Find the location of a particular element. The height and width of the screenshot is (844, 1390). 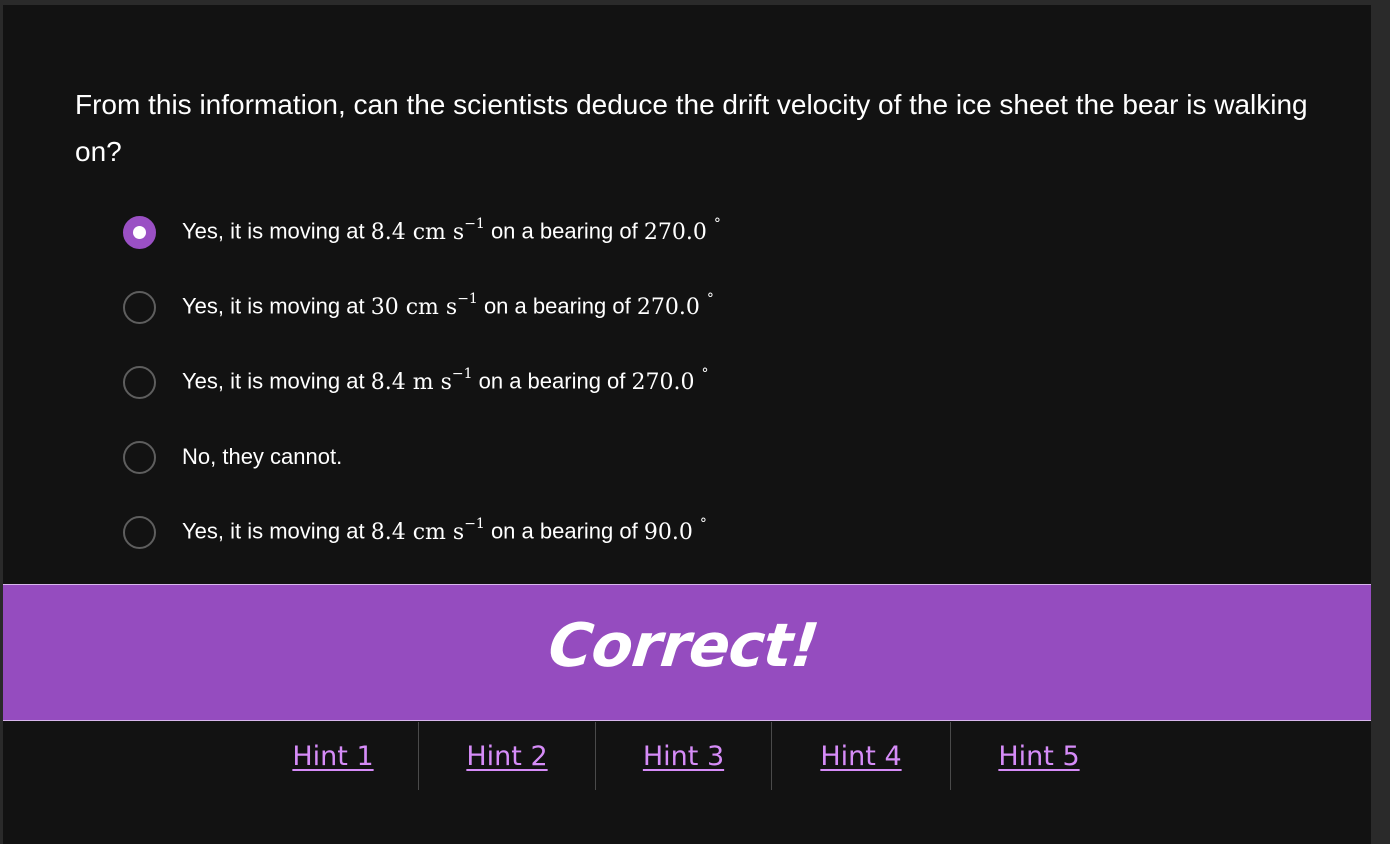

hint-bar: Hint 1 Hint 2 Hint 3 Hint 4 Hint 5 is located at coordinates (687, 756).